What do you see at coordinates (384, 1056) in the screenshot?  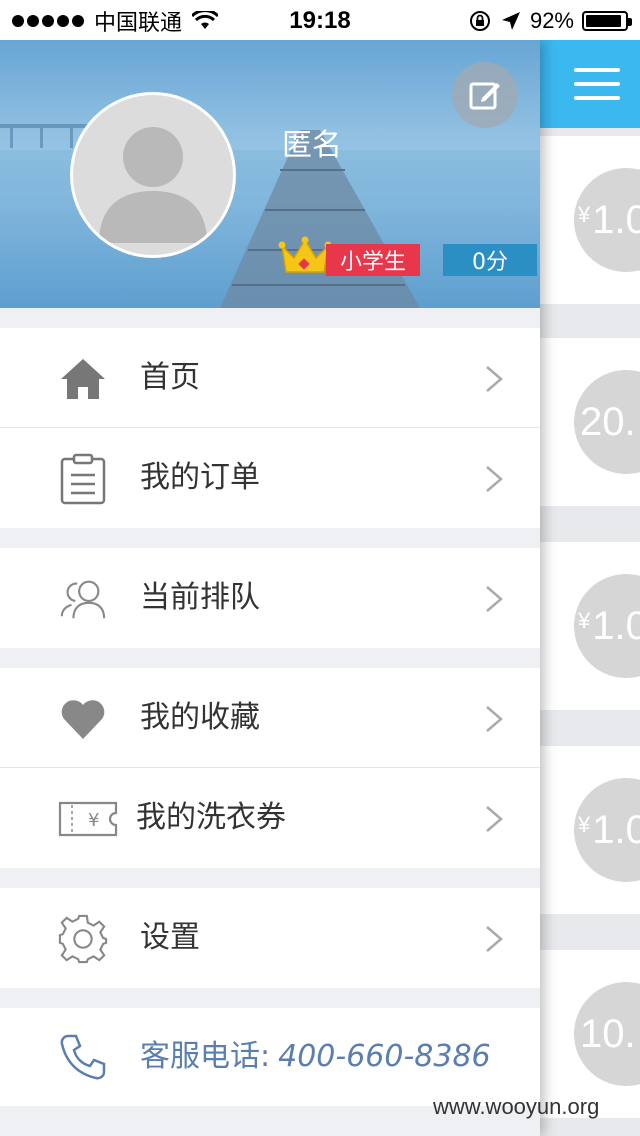 I see `service-phone-number: 400-660-8386` at bounding box center [384, 1056].